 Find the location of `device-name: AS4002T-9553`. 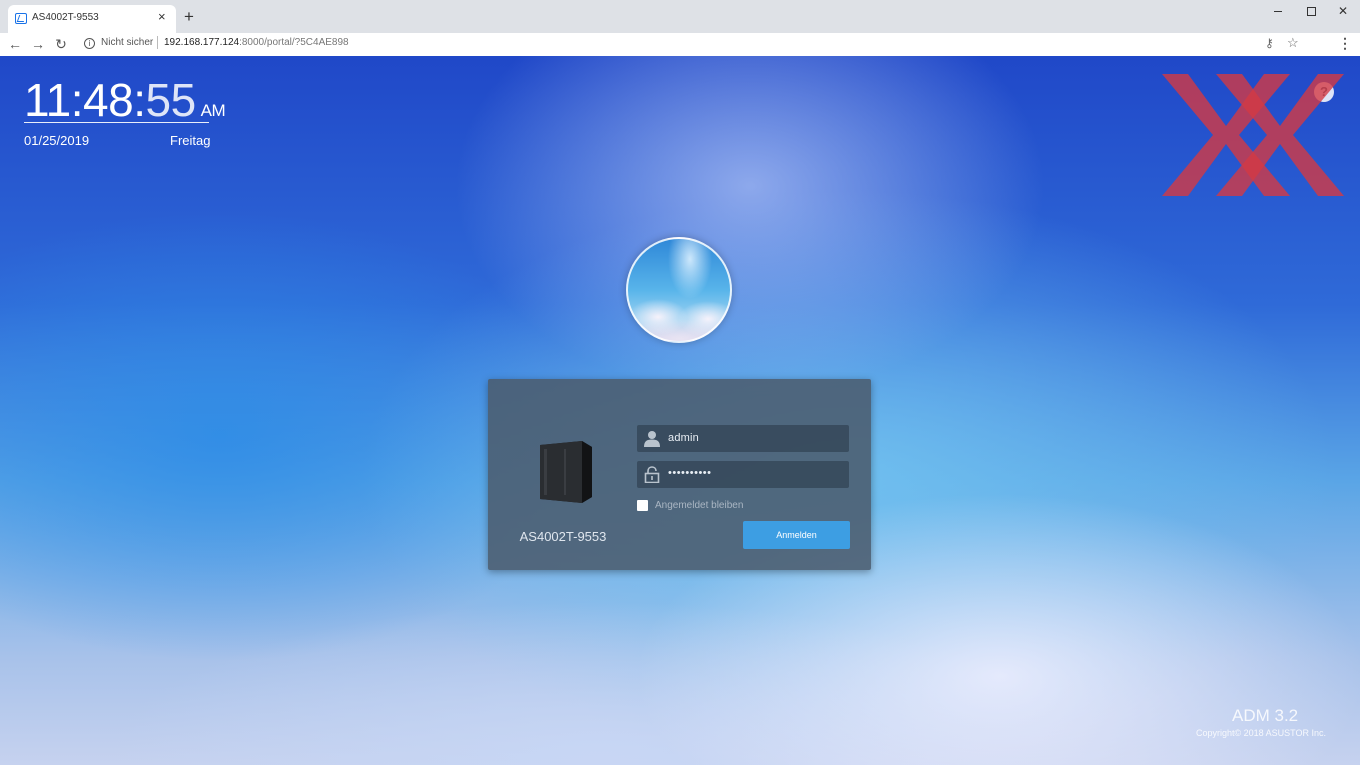

device-name: AS4002T-9553 is located at coordinates (563, 536).